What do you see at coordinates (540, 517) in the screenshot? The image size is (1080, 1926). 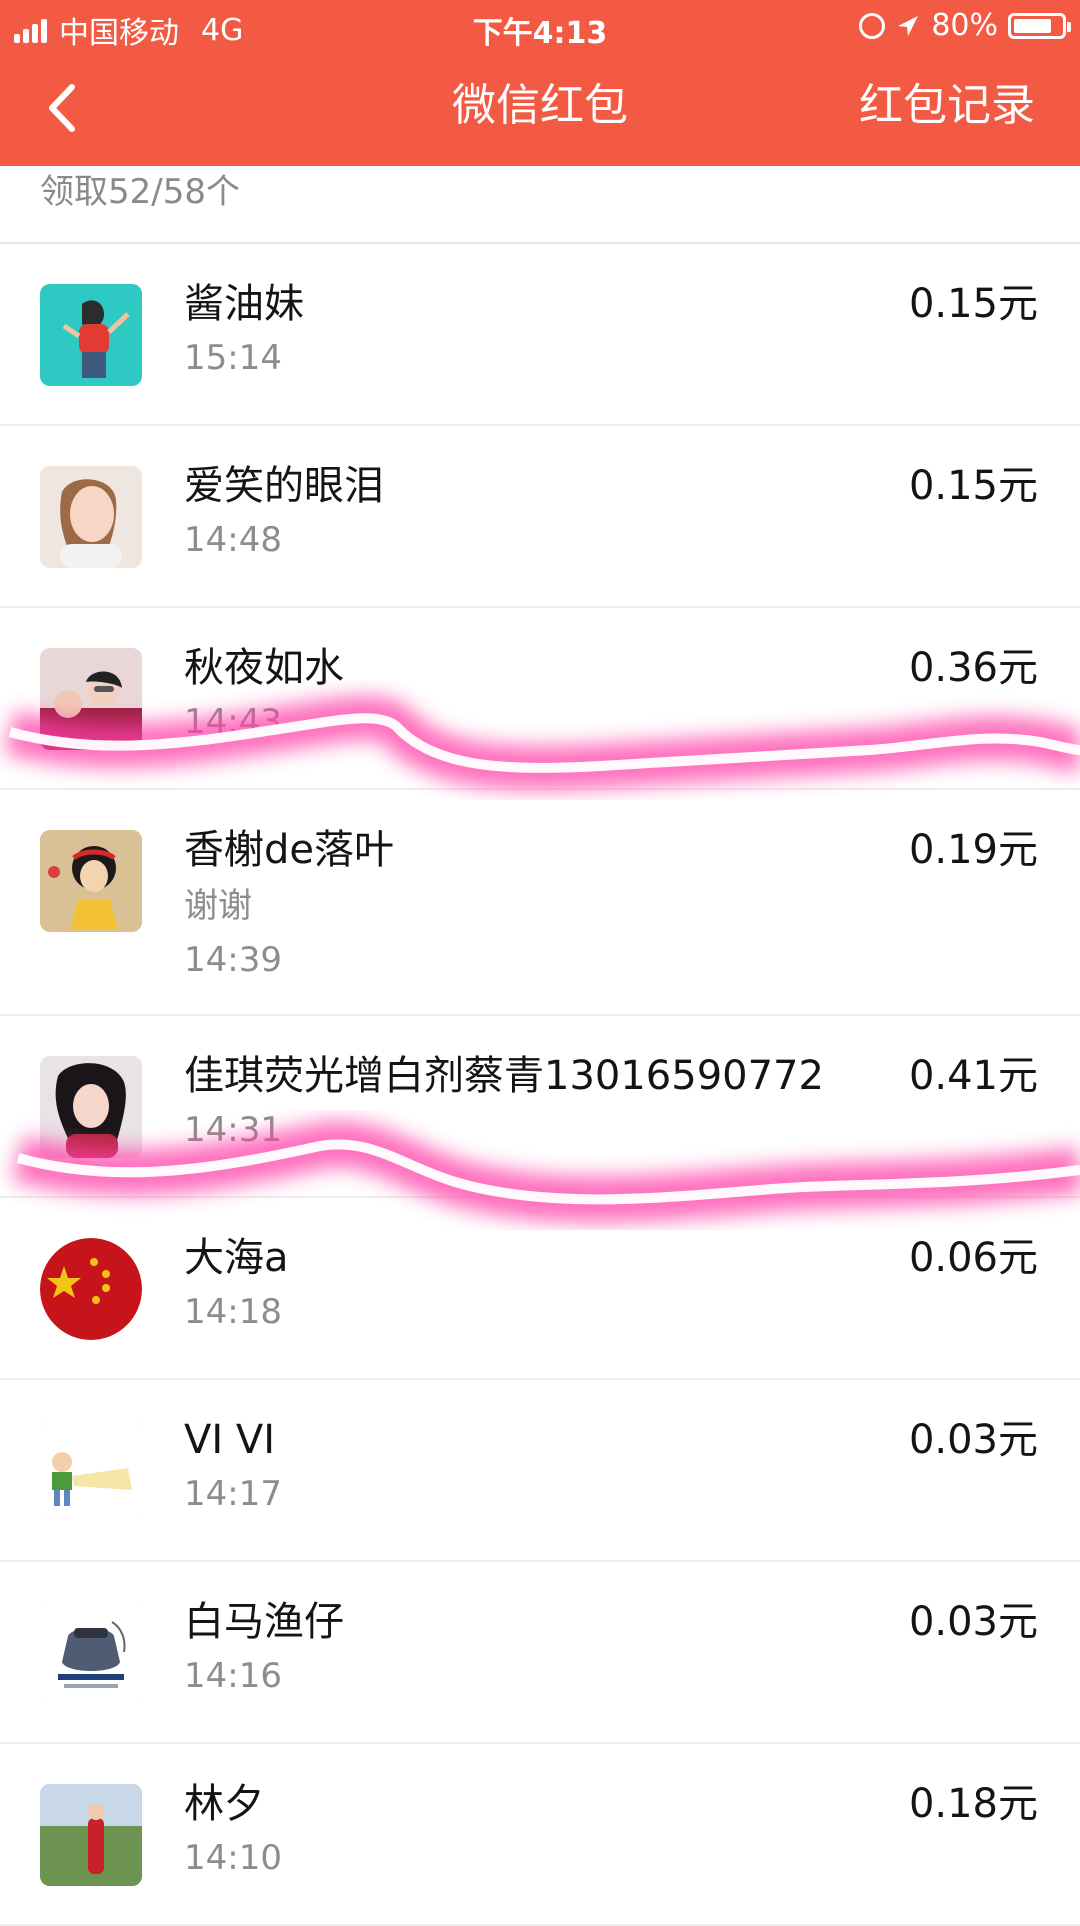 I see `list-item-1: 爱笑的眼泪 14:48 0.15元` at bounding box center [540, 517].